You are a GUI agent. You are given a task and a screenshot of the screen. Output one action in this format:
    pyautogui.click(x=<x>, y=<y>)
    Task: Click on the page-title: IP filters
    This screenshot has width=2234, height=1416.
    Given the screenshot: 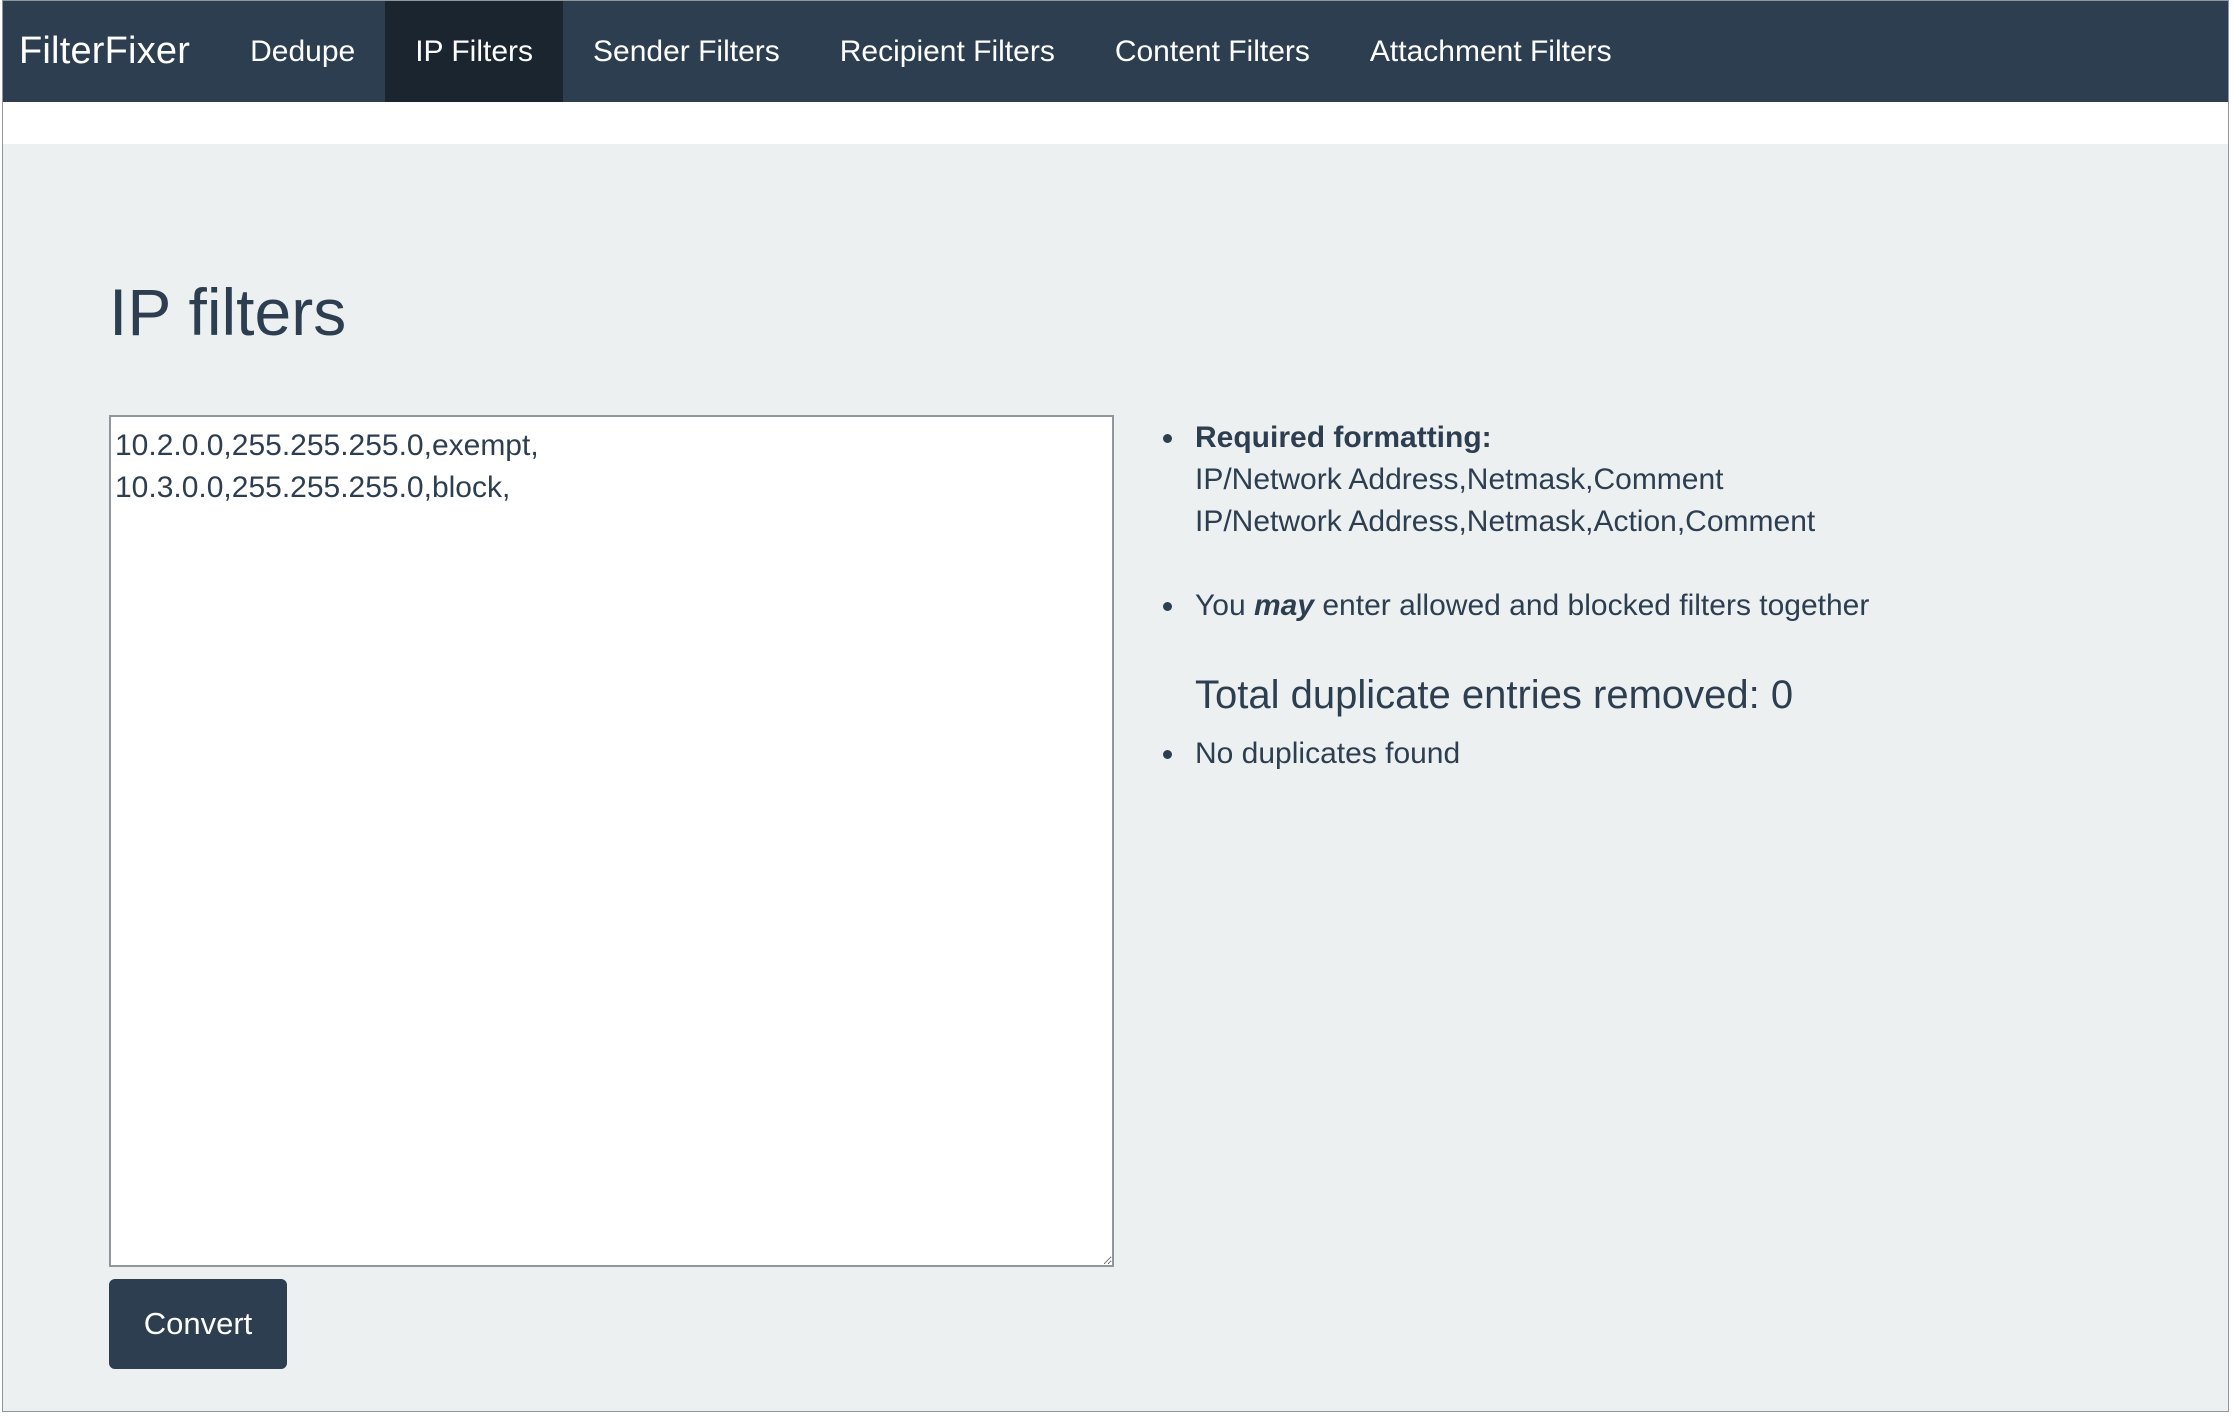 What is the action you would take?
    pyautogui.click(x=228, y=312)
    